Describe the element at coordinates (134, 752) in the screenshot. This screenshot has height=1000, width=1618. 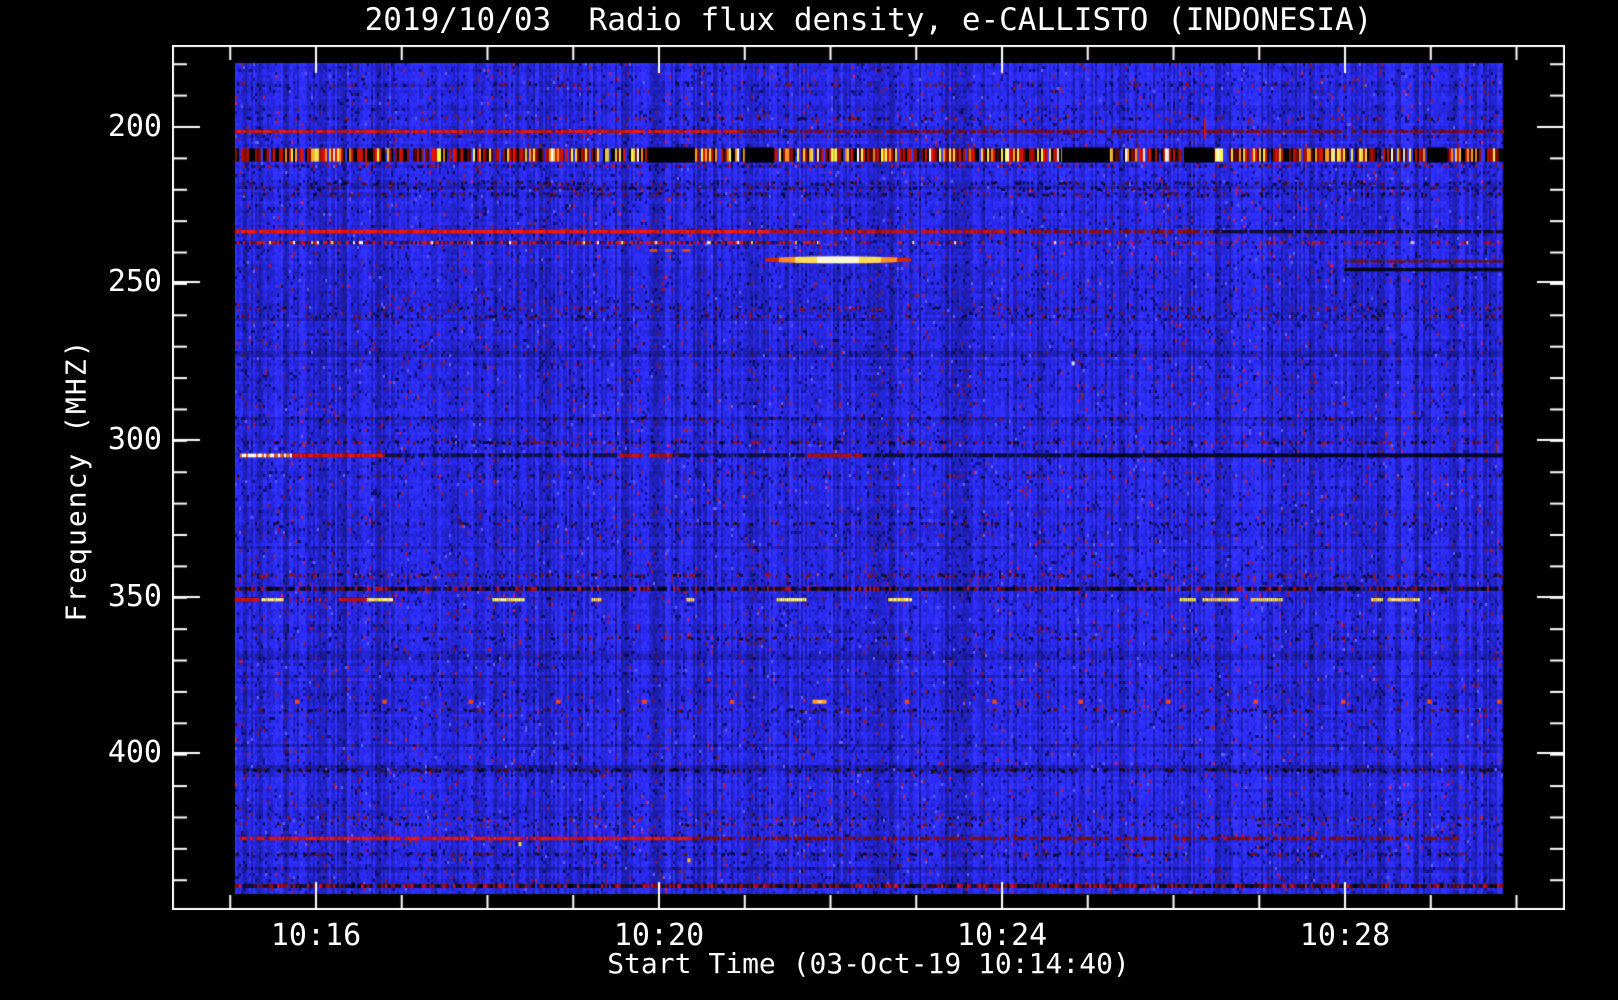
I see `y-axis-tick-label: 400` at that location.